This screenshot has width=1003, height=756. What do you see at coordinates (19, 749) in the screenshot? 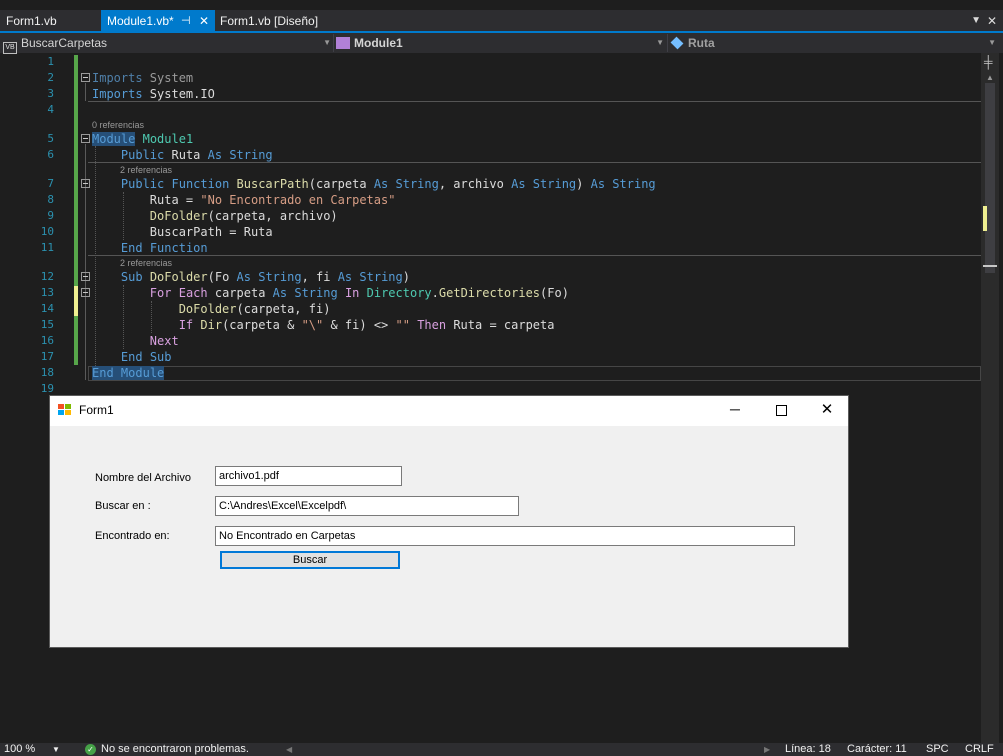
I see `zoom-level: 100 %` at bounding box center [19, 749].